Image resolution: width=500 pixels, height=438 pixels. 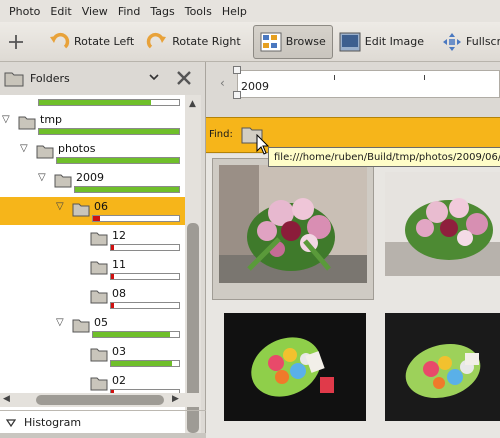 I want to click on find-label: Find:, so click(x=221, y=134).